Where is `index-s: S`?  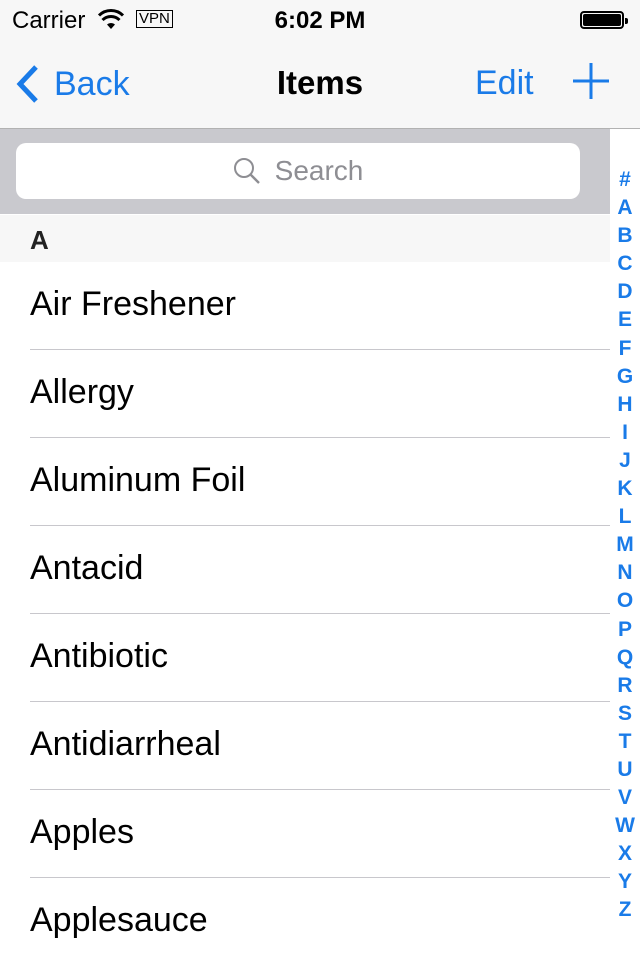
index-s: S is located at coordinates (625, 714).